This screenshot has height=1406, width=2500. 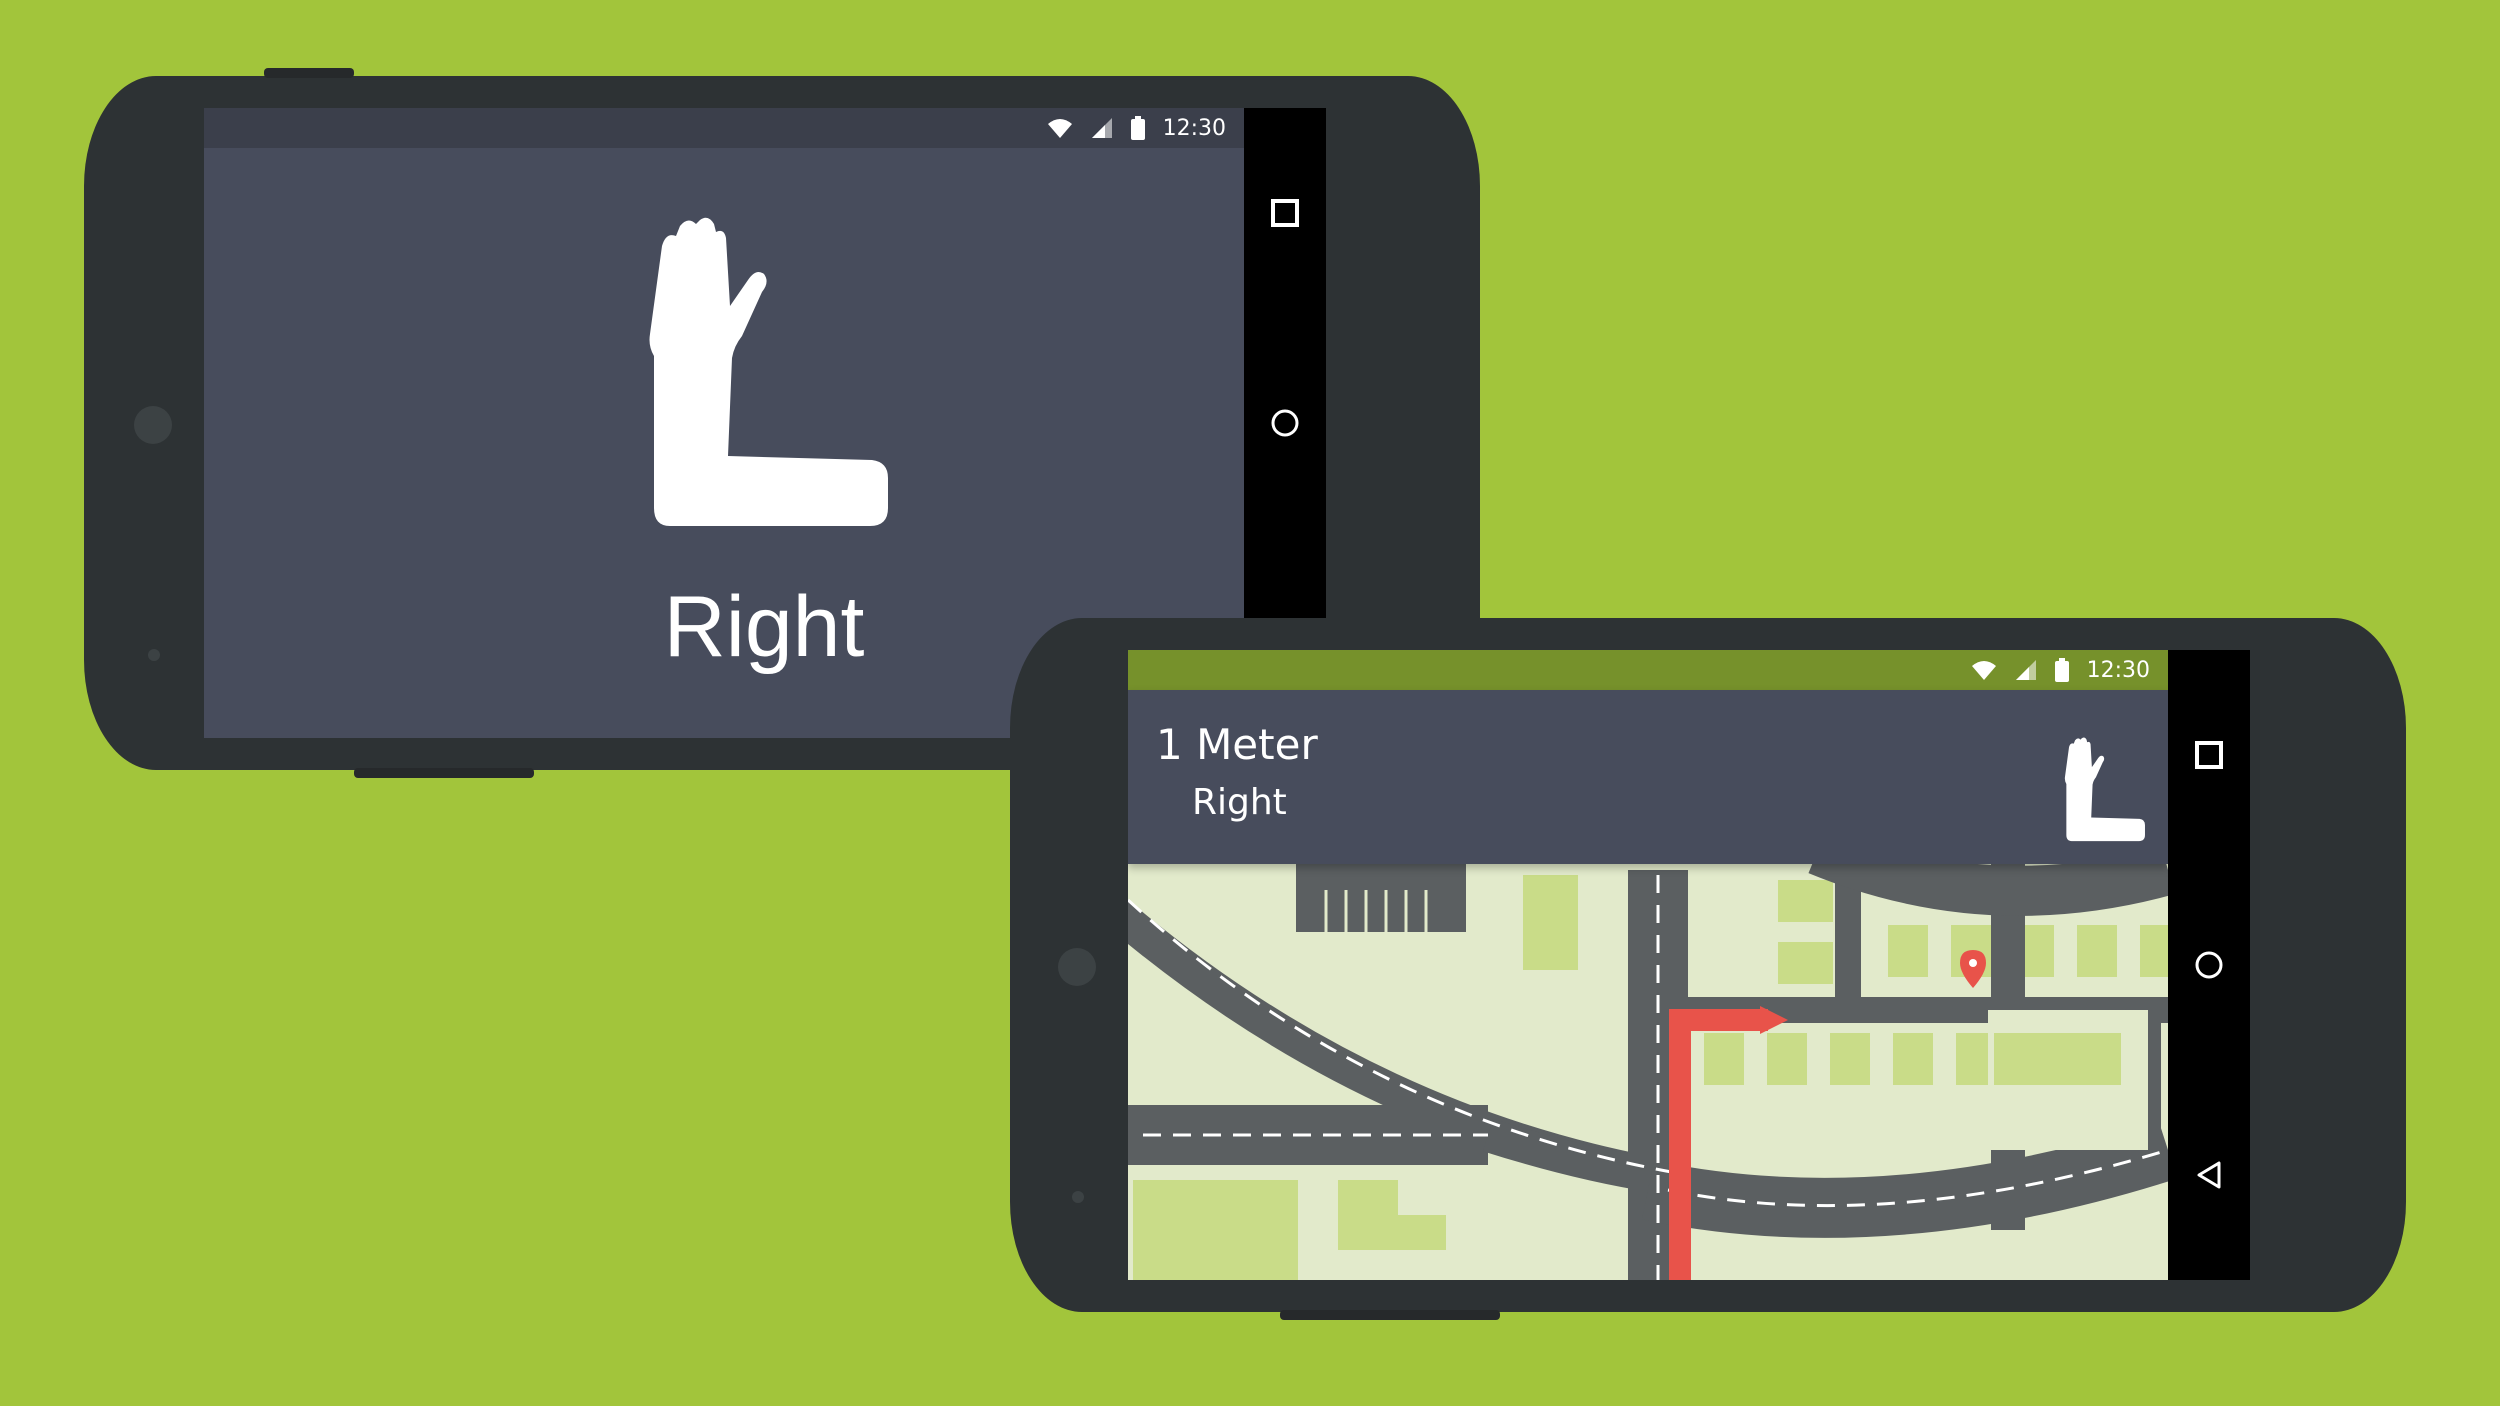 What do you see at coordinates (1237, 744) in the screenshot?
I see `instruction-distance: 1 Meter` at bounding box center [1237, 744].